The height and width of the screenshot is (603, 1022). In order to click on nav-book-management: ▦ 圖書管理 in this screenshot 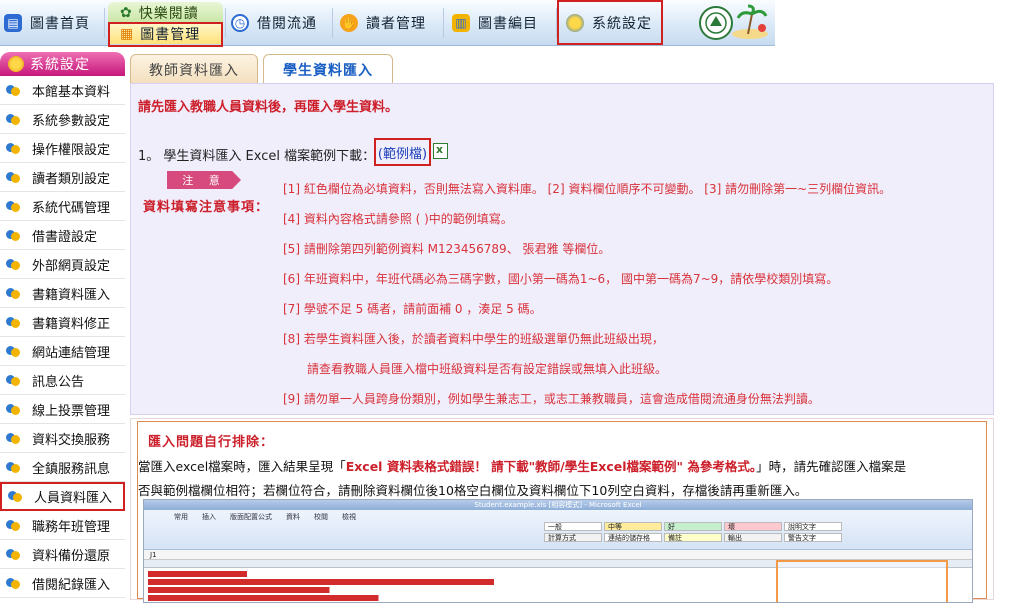, I will do `click(165, 33)`.